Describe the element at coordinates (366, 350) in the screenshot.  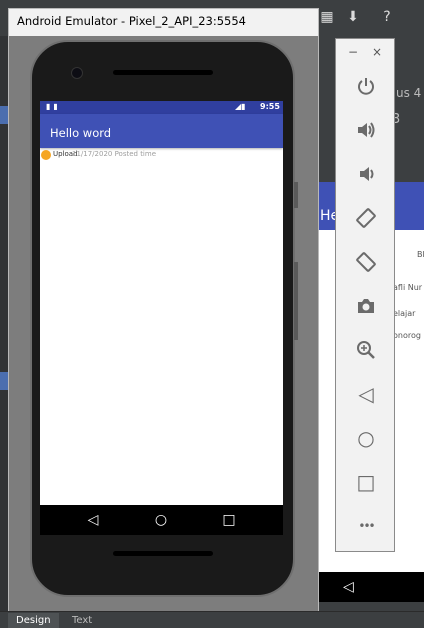
I see `zoom-icon` at that location.